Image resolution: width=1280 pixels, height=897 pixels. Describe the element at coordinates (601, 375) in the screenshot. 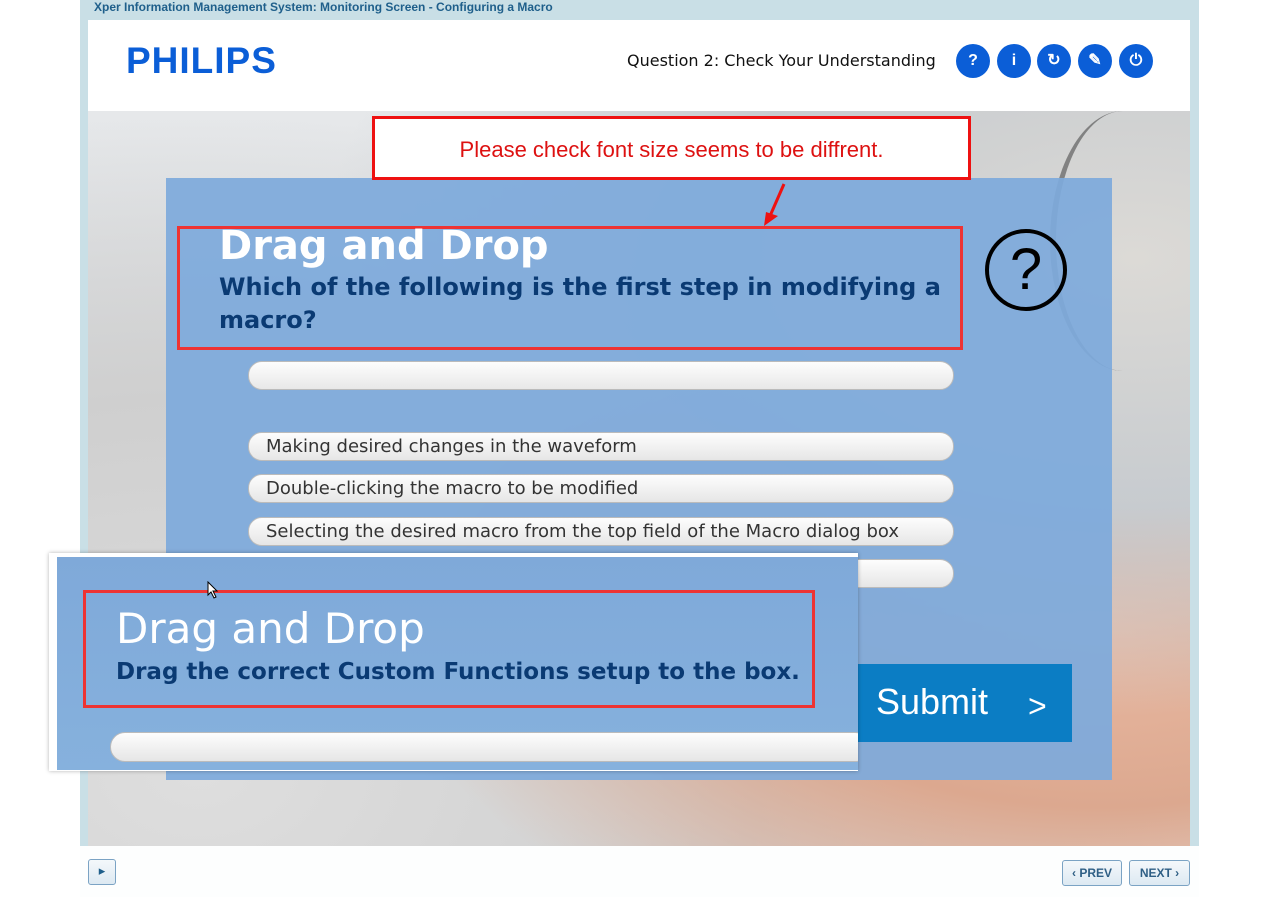

I see `answer-drop-zone` at that location.